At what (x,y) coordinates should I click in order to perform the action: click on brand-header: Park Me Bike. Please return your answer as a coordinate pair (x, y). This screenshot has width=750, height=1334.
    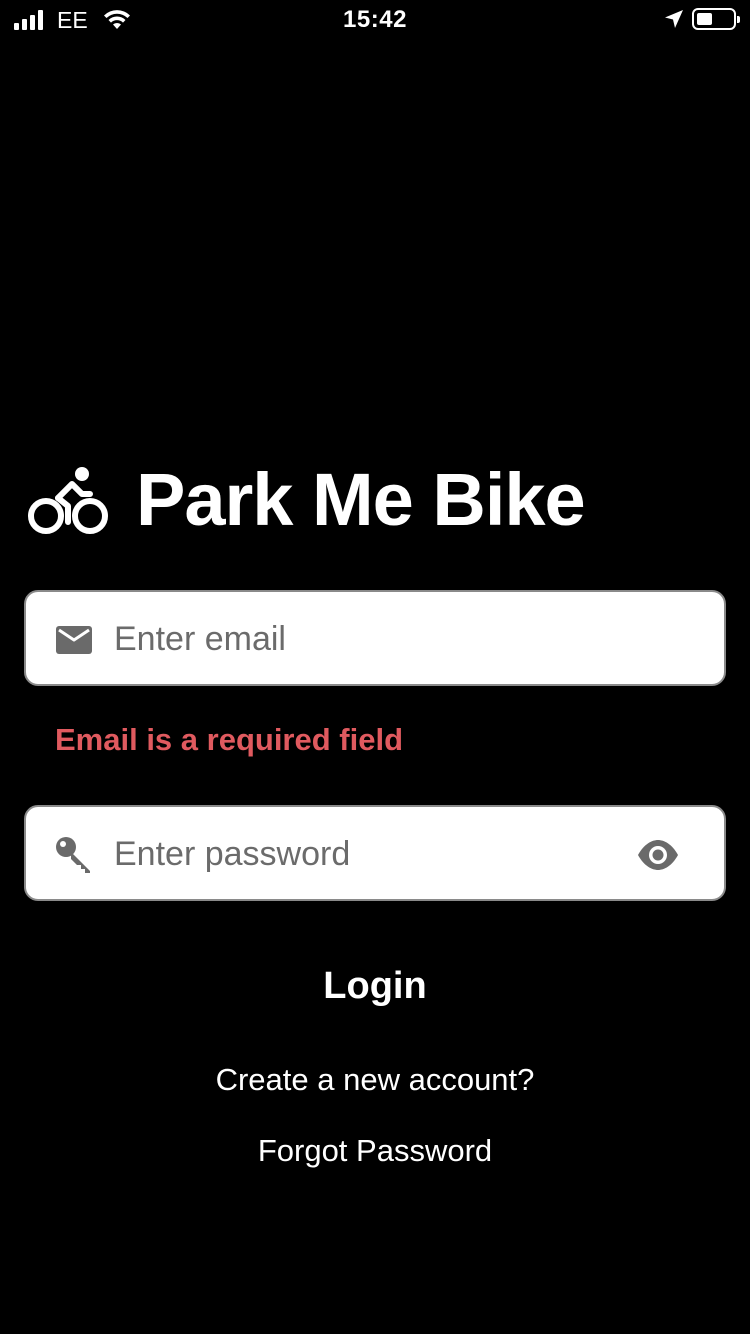
    Looking at the image, I should click on (307, 500).